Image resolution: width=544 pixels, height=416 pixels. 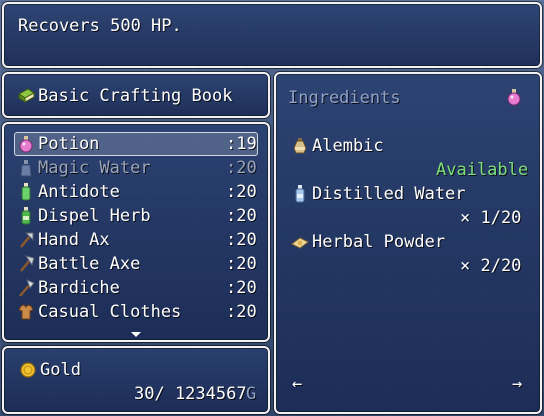 I want to click on item-name: Potion, so click(x=69, y=144).